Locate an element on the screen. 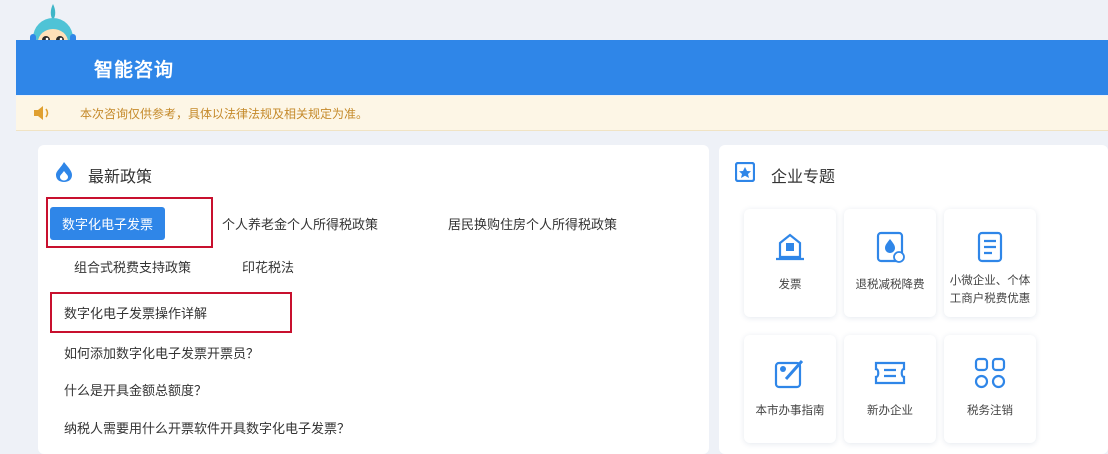 The width and height of the screenshot is (1108, 454). tile-label: 退税减税降费 is located at coordinates (890, 284).